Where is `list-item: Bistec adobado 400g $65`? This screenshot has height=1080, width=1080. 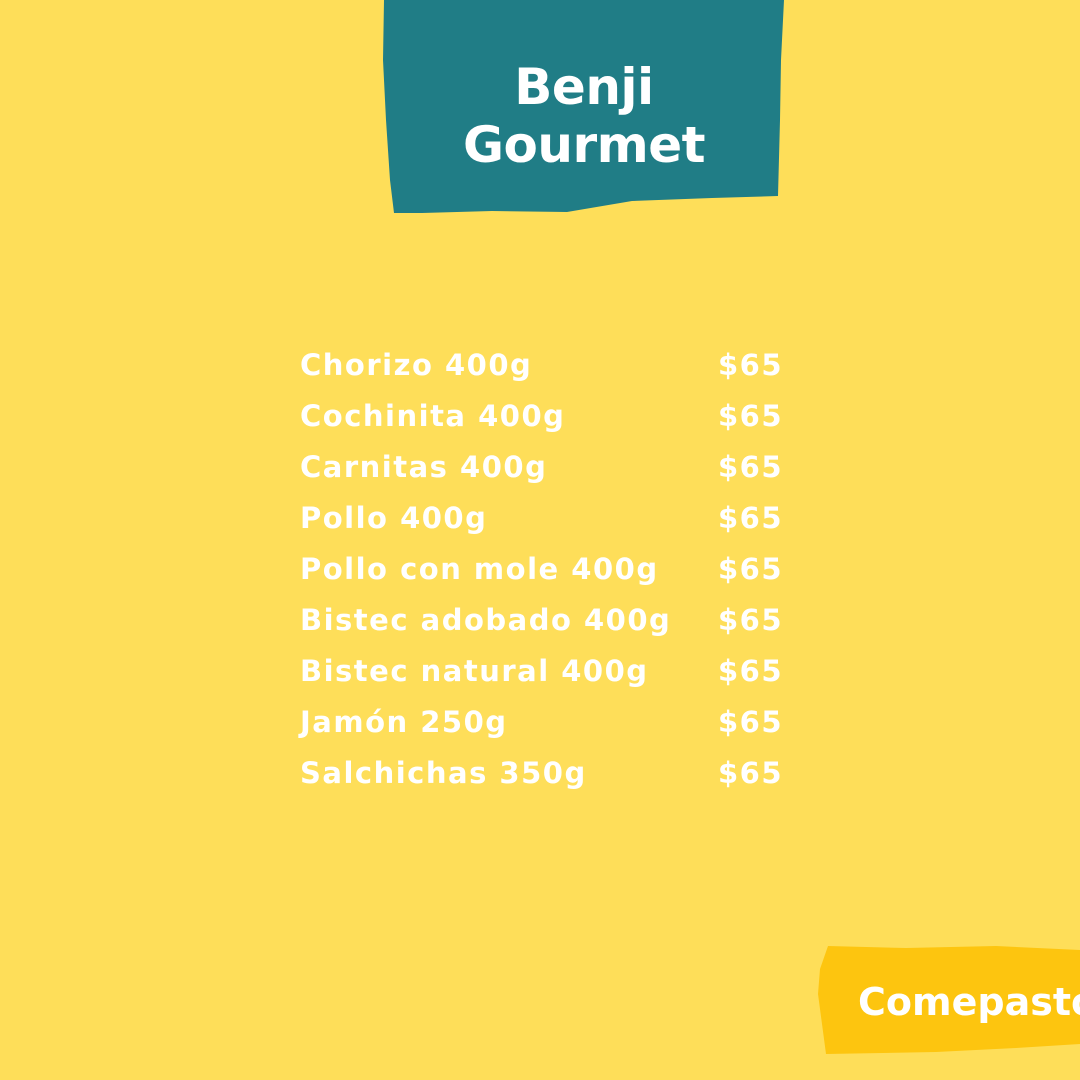
list-item: Bistec adobado 400g $65 is located at coordinates (542, 620).